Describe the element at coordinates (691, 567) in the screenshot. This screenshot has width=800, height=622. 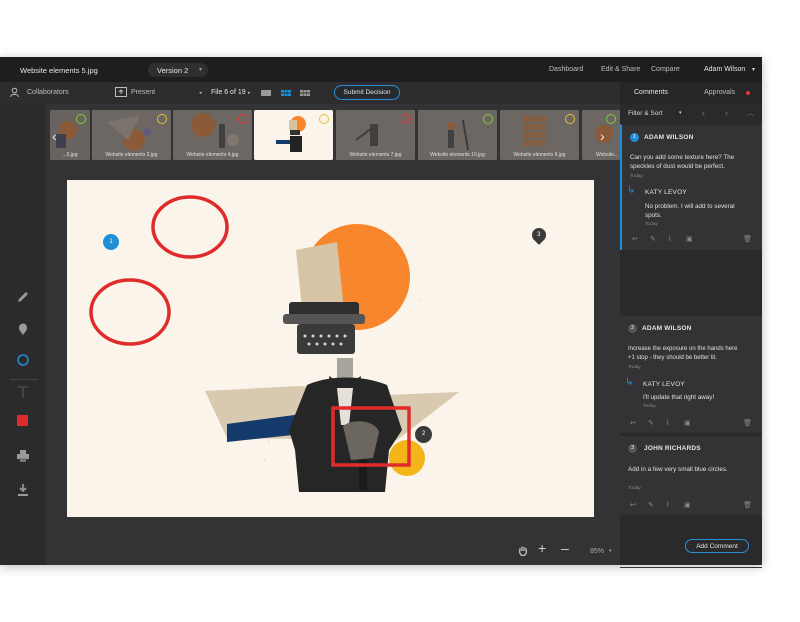
I see `panel-divider` at that location.